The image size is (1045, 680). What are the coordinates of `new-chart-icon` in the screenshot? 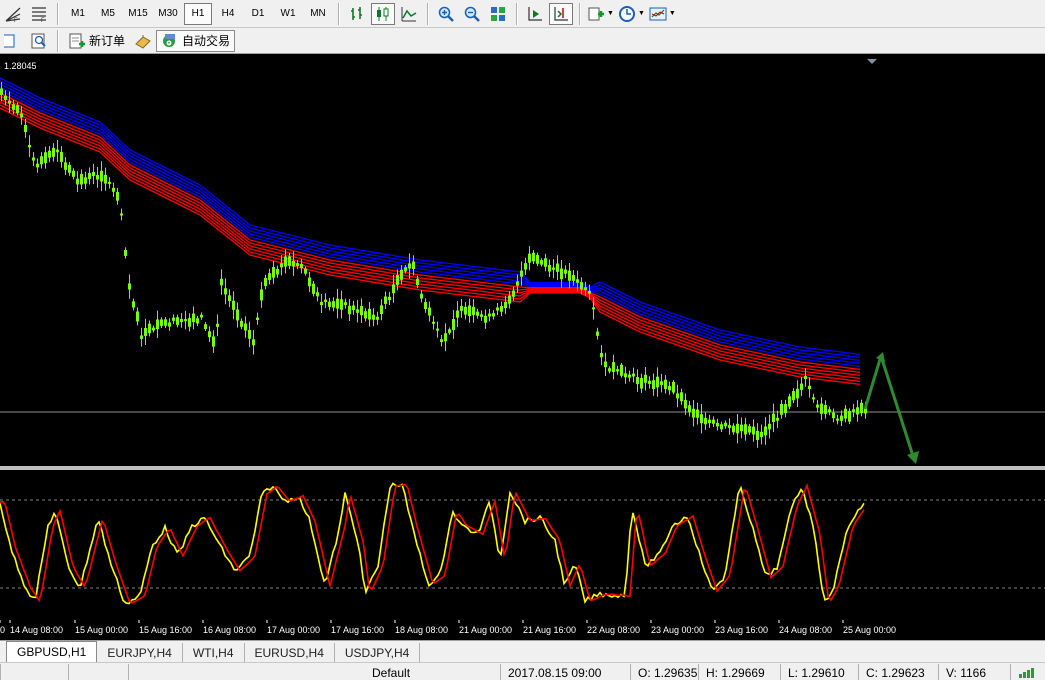 It's located at (13, 41).